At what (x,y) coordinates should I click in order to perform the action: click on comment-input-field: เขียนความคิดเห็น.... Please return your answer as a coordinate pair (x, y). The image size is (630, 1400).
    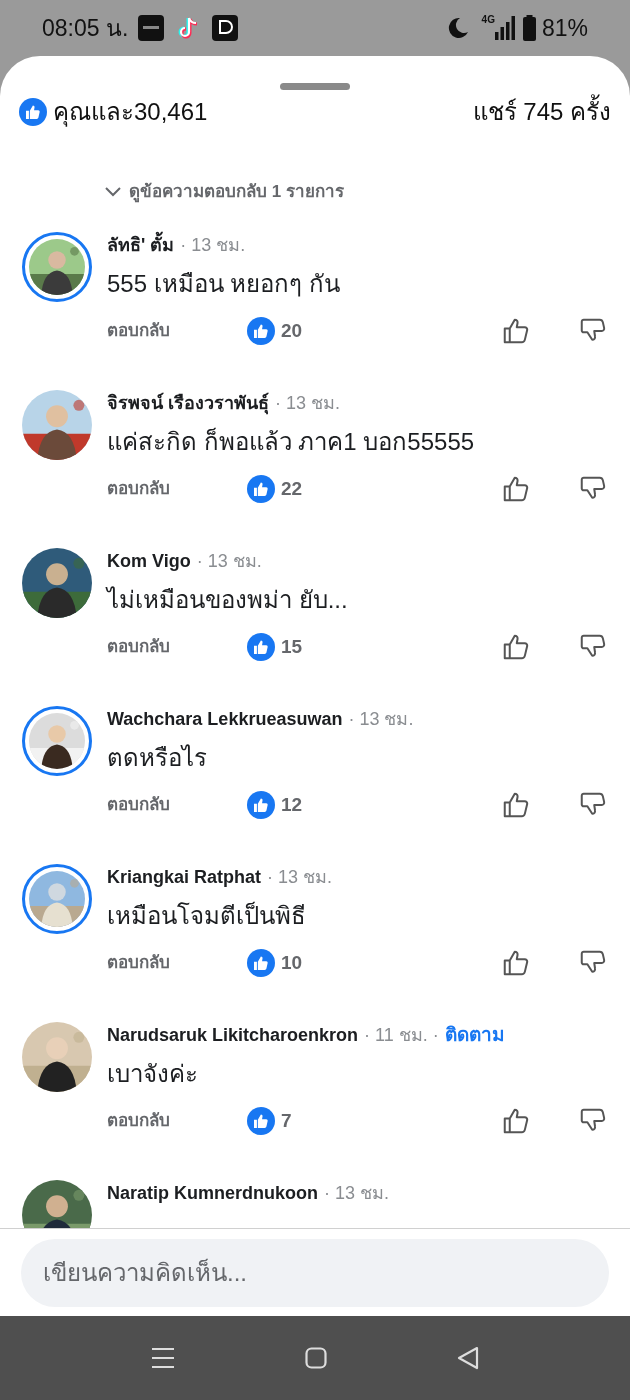
    Looking at the image, I should click on (315, 1272).